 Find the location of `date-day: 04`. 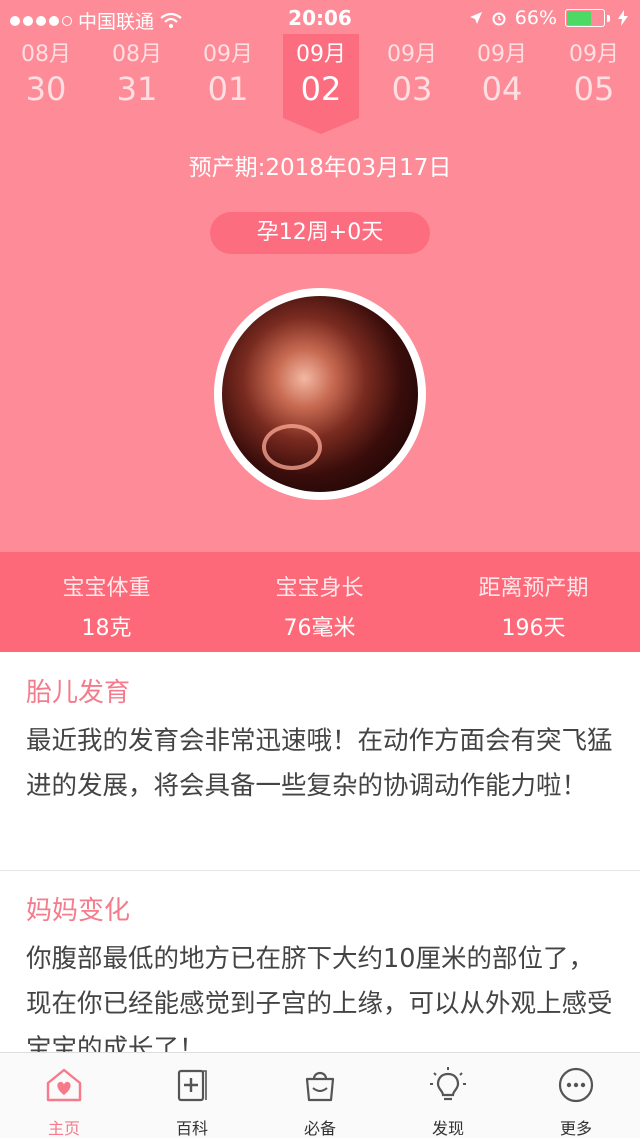

date-day: 04 is located at coordinates (502, 89).